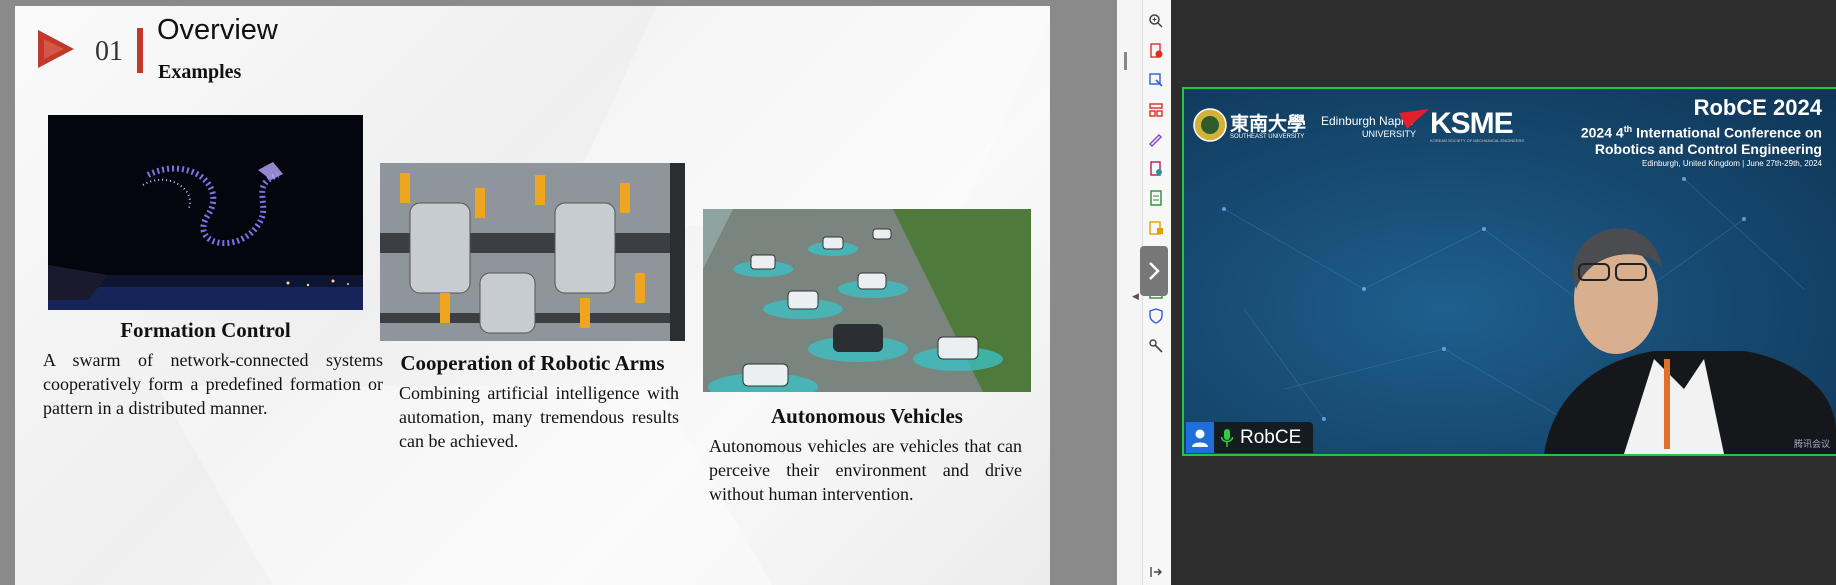  Describe the element at coordinates (1156, 110) in the screenshot. I see `organize-pages-icon` at that location.